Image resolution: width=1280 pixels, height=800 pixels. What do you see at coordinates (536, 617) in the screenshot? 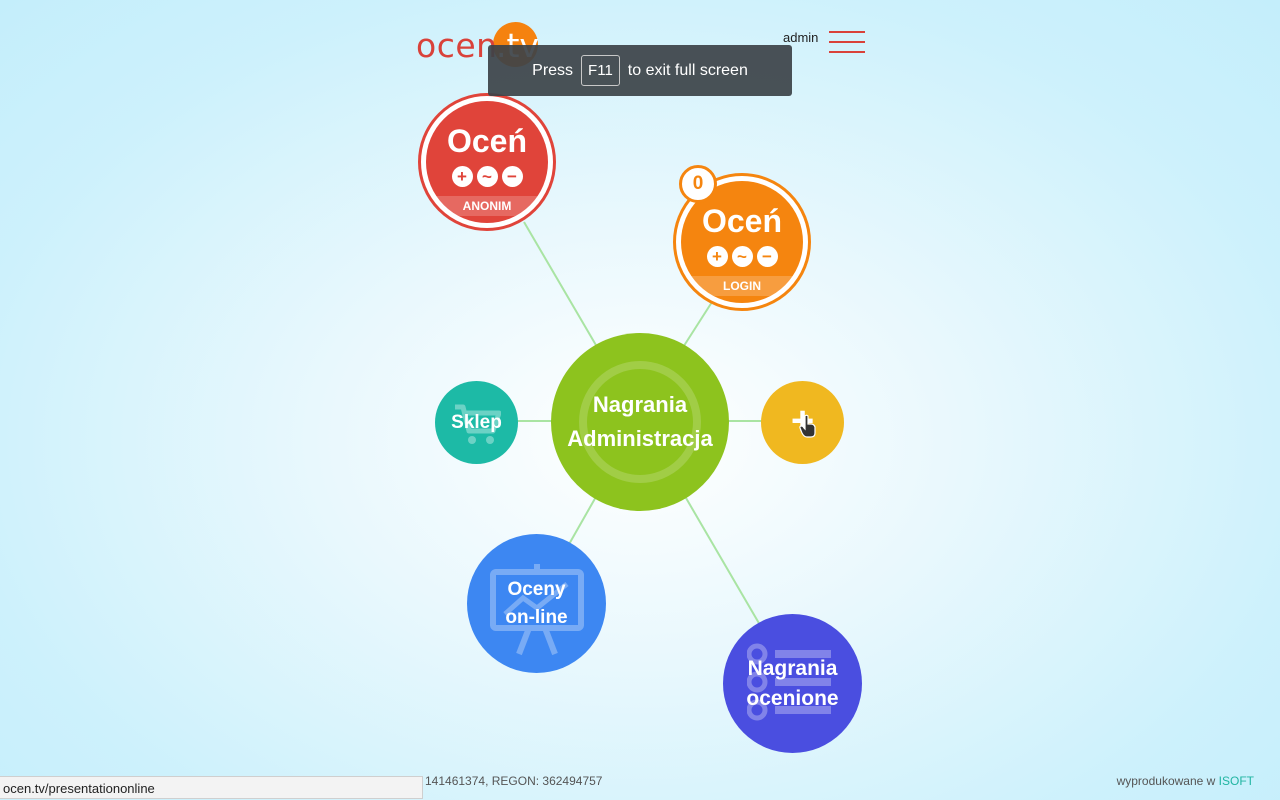
I see `online-ratings-line2: on-line` at bounding box center [536, 617].